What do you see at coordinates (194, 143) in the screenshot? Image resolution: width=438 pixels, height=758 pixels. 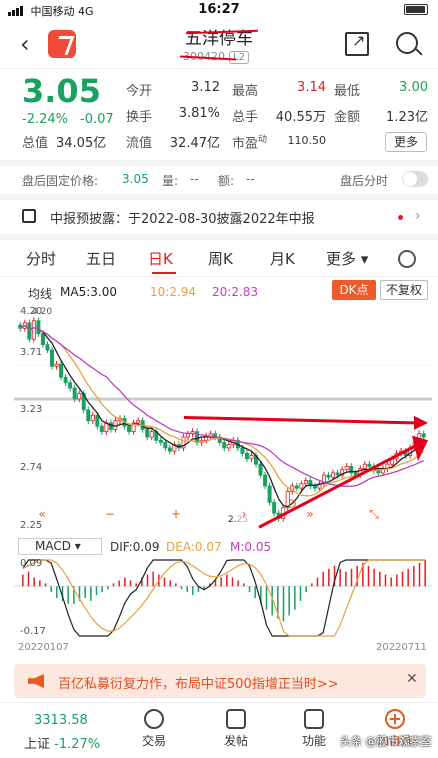 I see `float-value: 32.47亿` at bounding box center [194, 143].